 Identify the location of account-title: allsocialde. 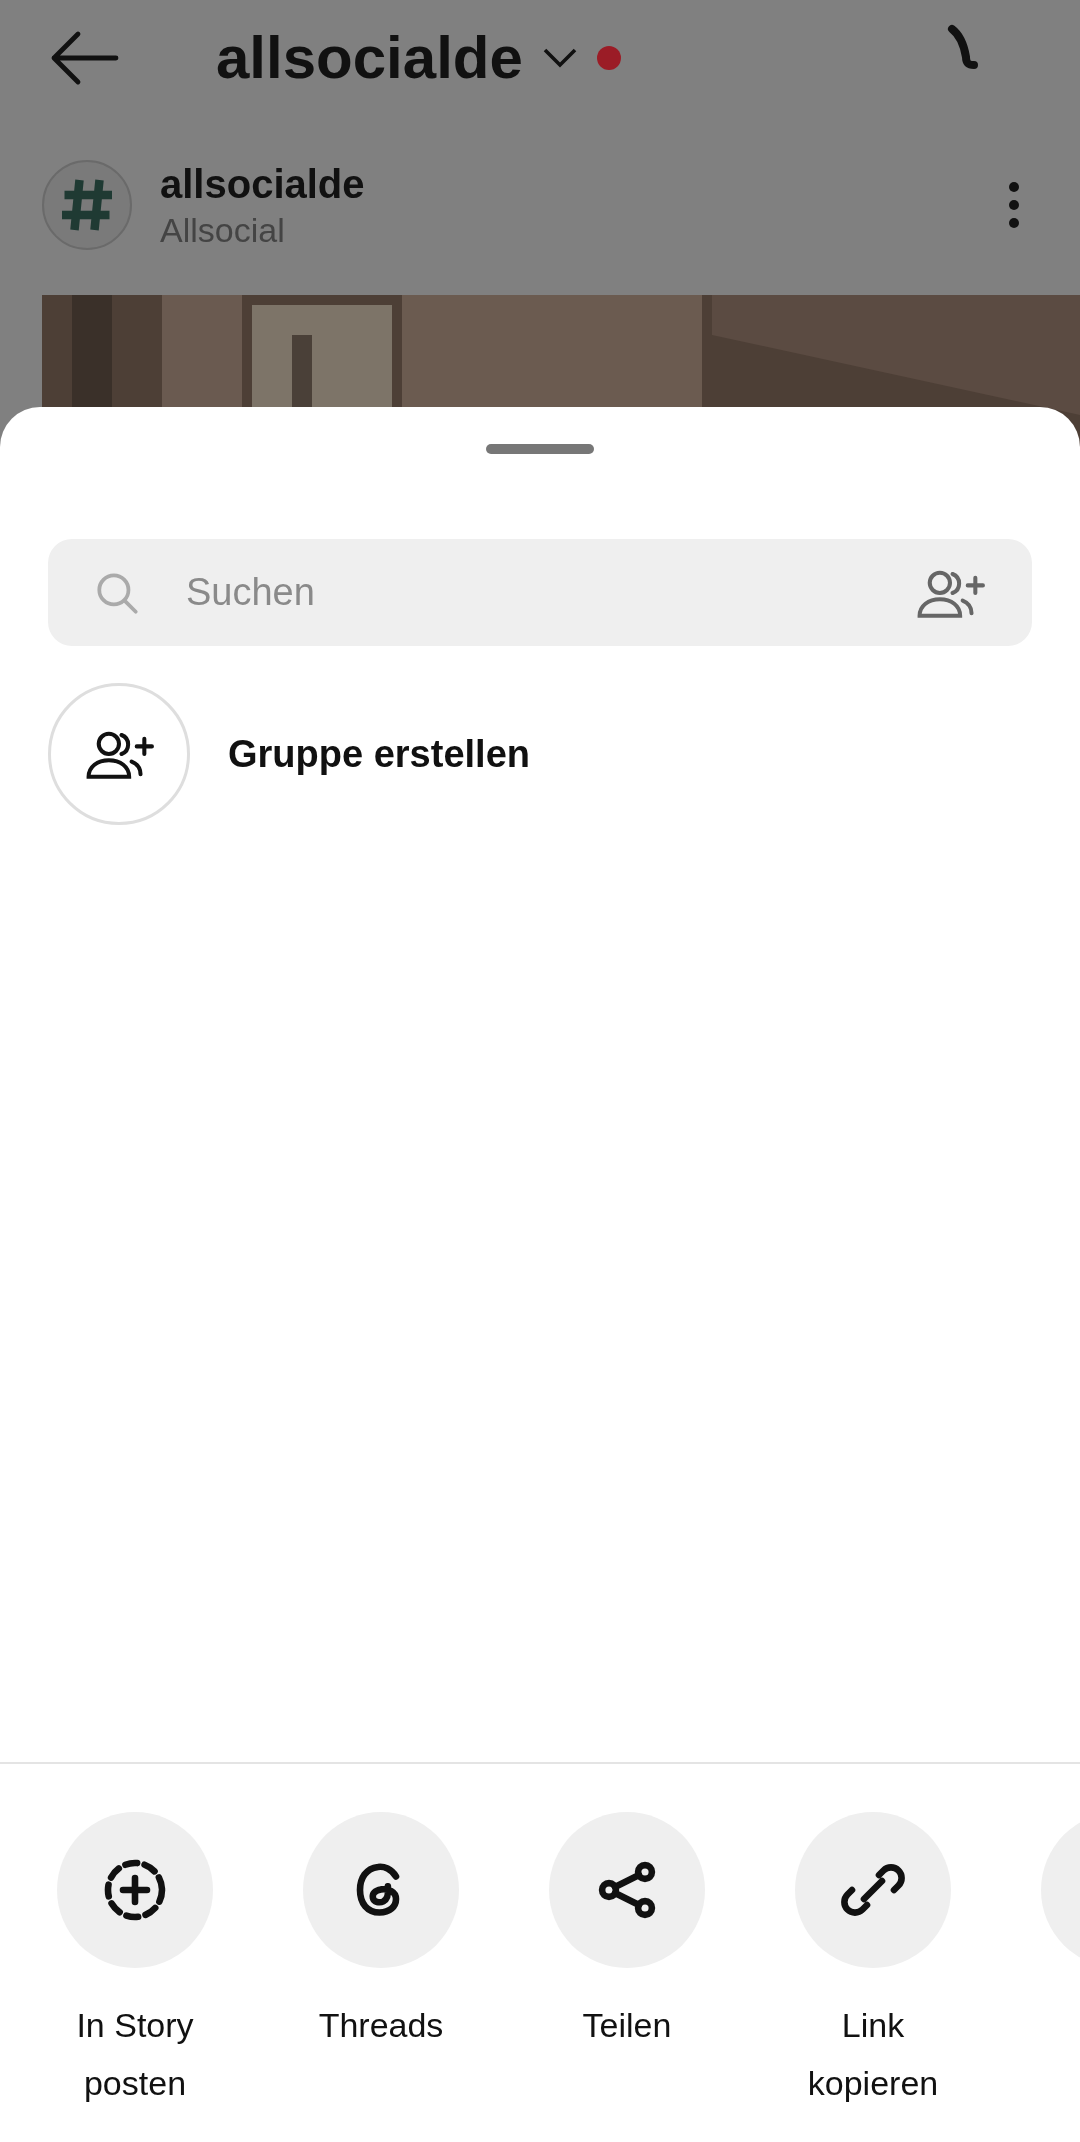
(369, 57).